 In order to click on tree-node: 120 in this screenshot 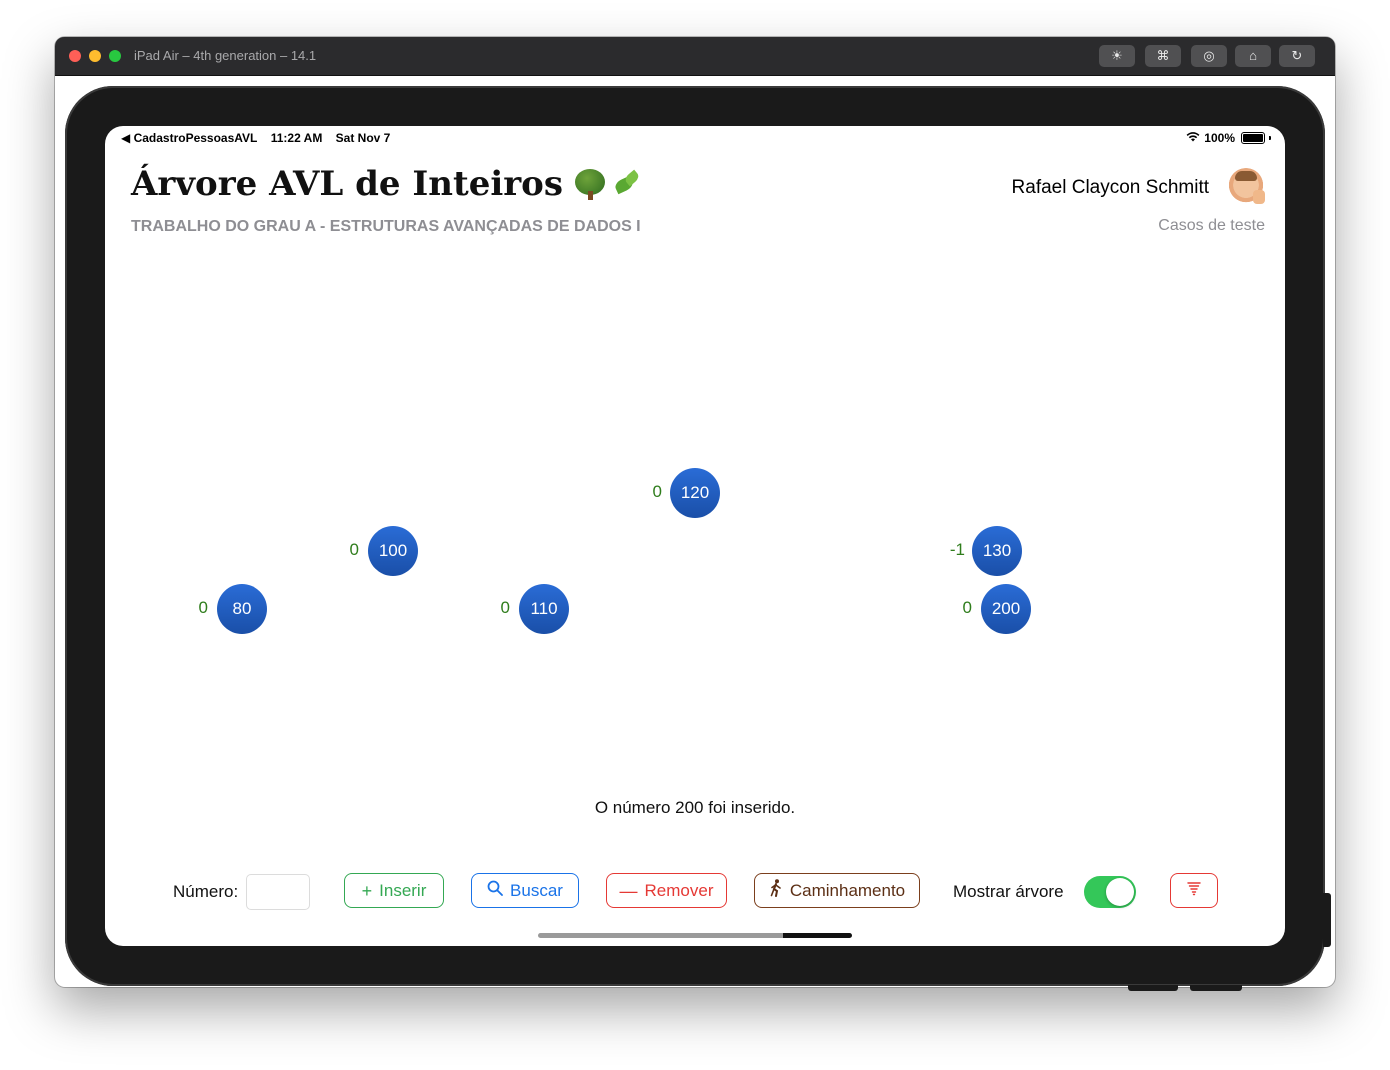, I will do `click(695, 493)`.